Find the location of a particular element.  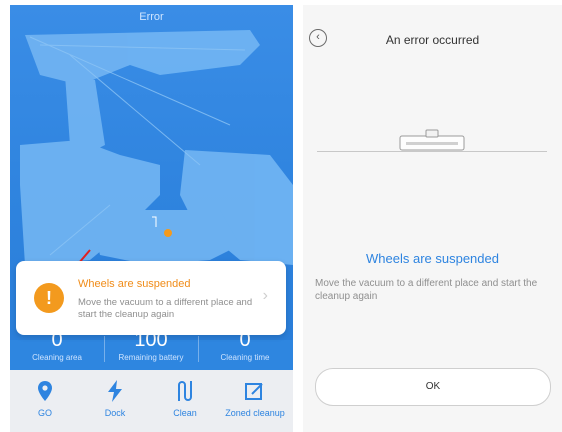

clean-button: Clean is located at coordinates (185, 397).